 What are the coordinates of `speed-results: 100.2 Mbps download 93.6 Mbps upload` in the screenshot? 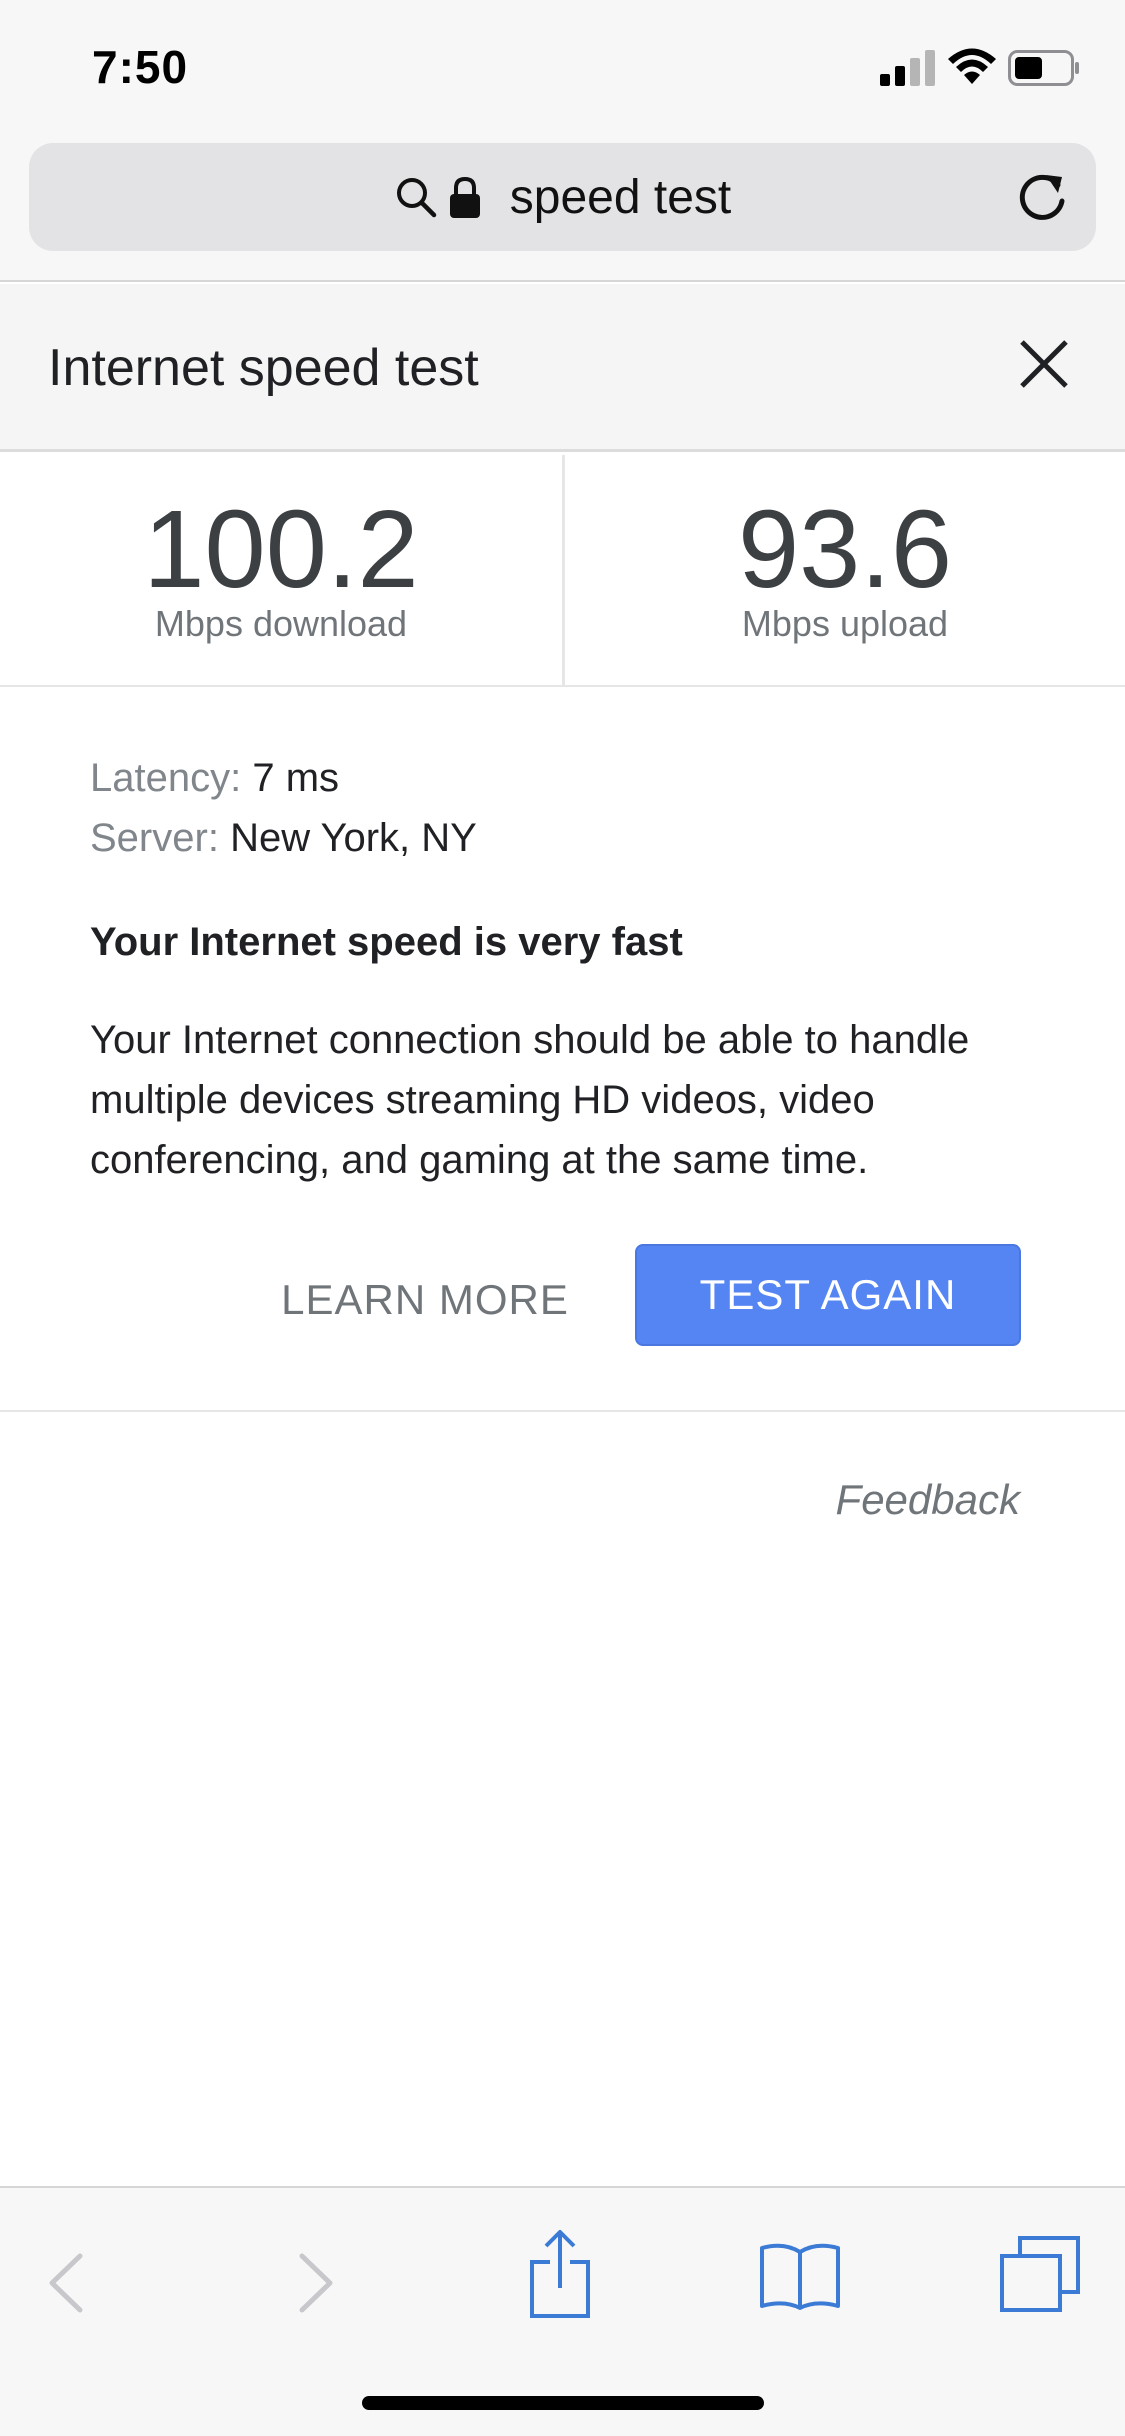 It's located at (562, 571).